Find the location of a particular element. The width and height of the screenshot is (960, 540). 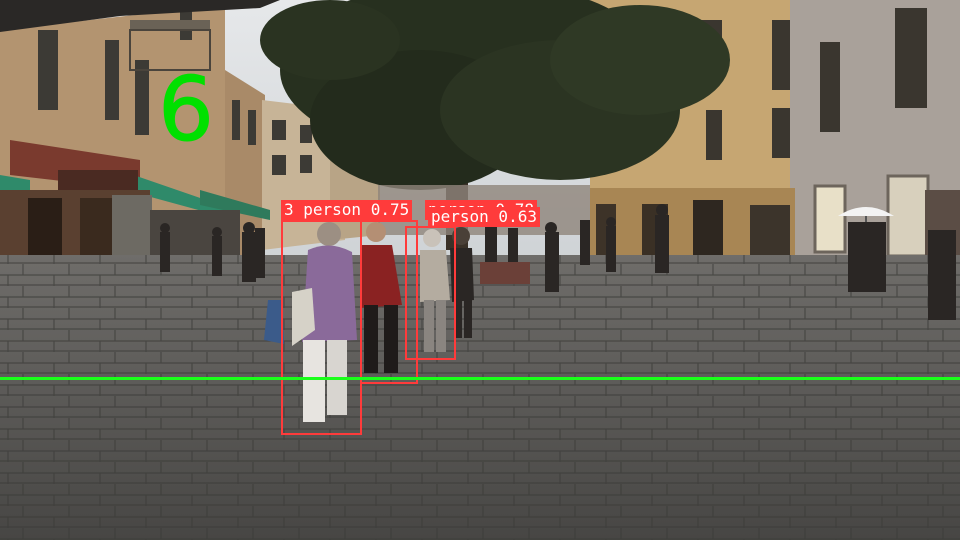

detection-label-3: person 0.63 is located at coordinates (484, 217).